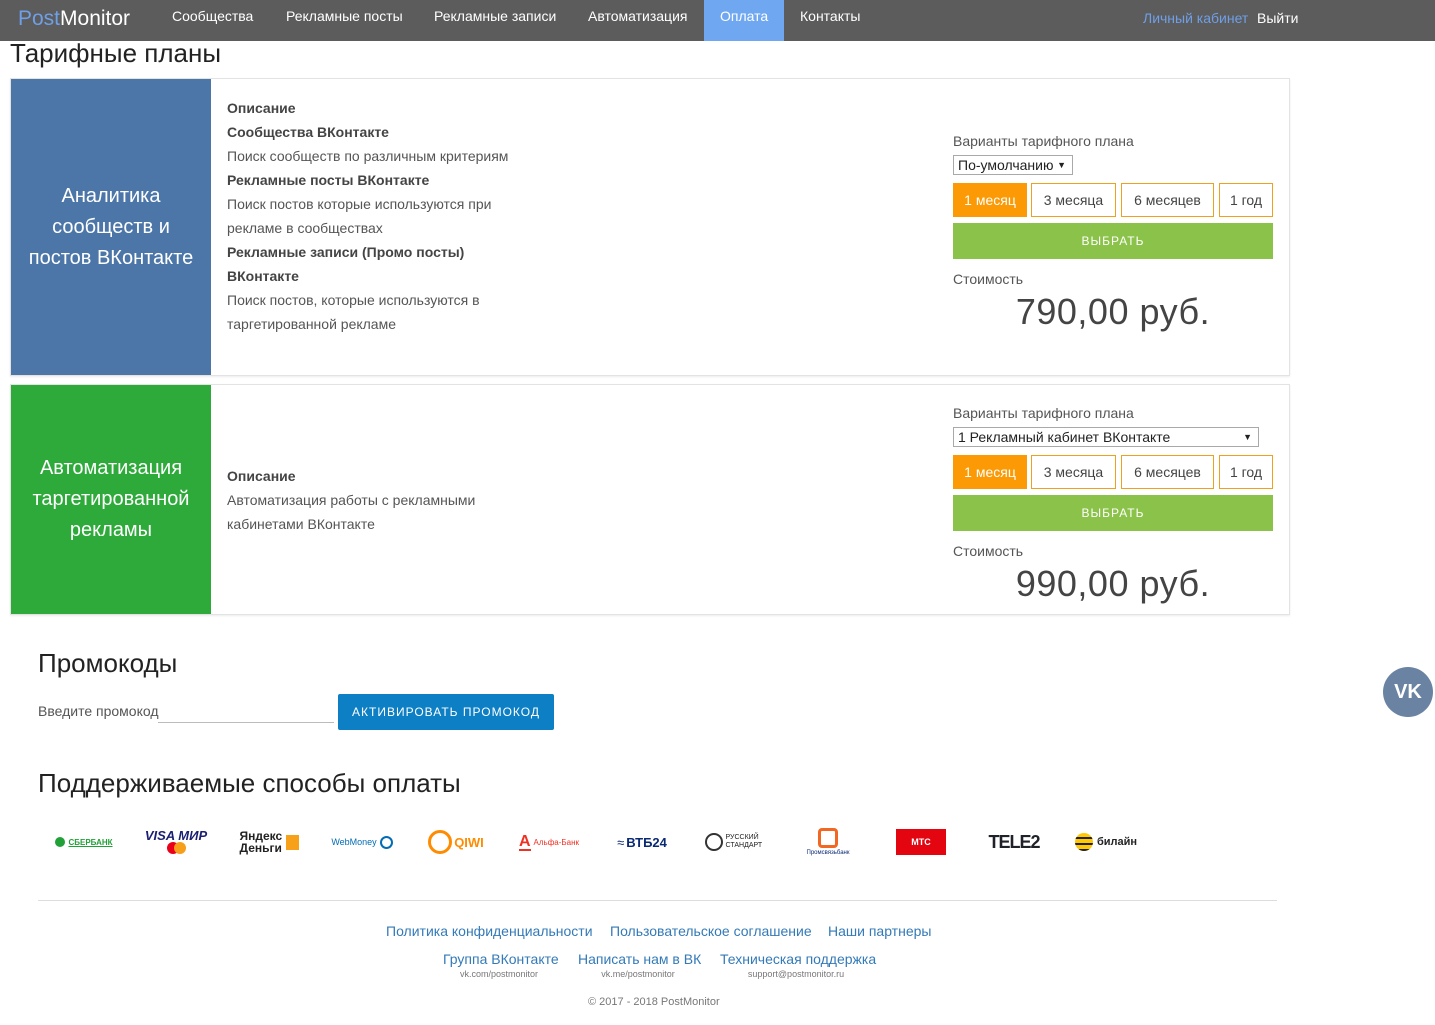 This screenshot has height=1025, width=1435. What do you see at coordinates (212, 20) in the screenshot?
I see `nav-item-communities: Сообщества` at bounding box center [212, 20].